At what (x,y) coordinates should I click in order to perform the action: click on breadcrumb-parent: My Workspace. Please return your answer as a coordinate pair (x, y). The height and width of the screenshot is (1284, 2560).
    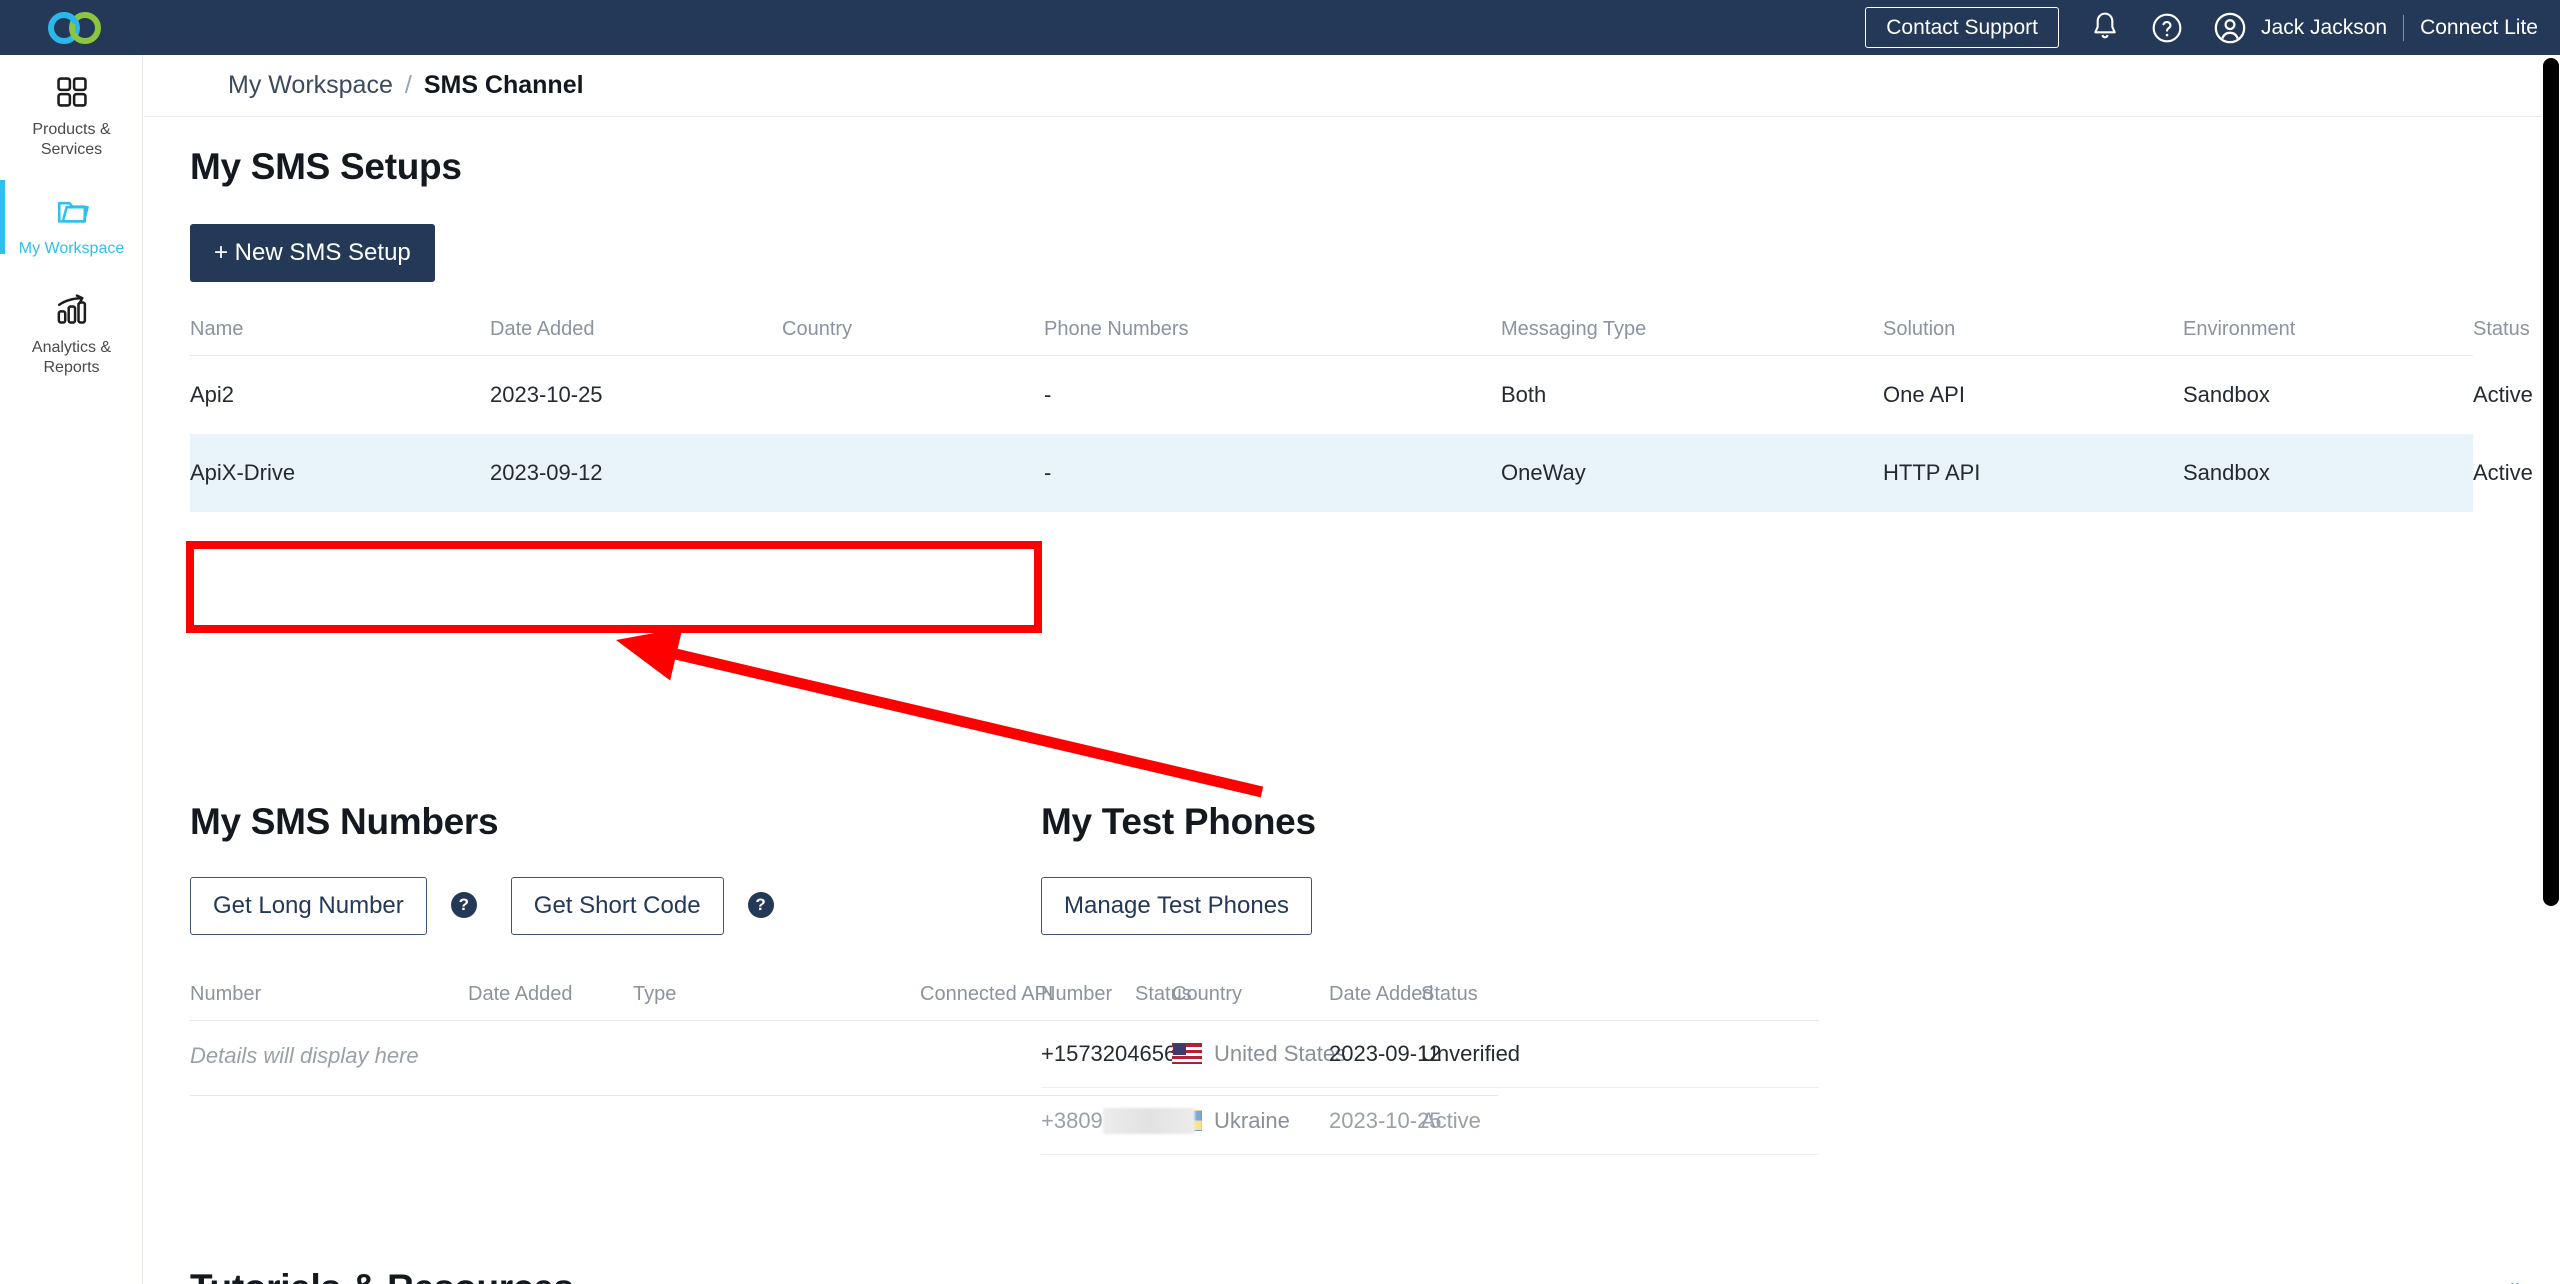
    Looking at the image, I should click on (310, 85).